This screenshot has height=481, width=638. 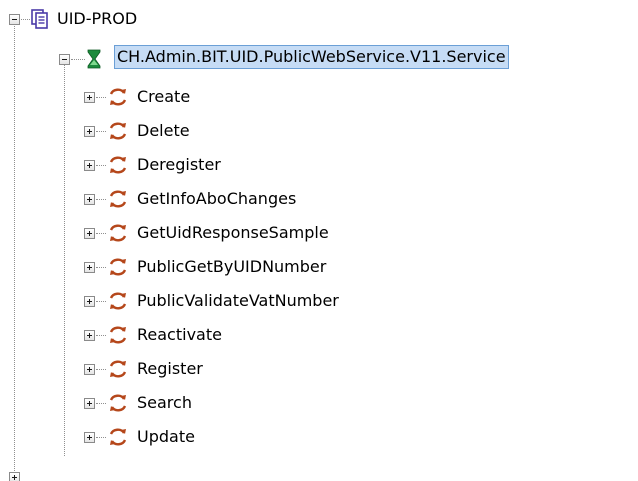 What do you see at coordinates (319, 96) in the screenshot?
I see `tree-node-operation: Create` at bounding box center [319, 96].